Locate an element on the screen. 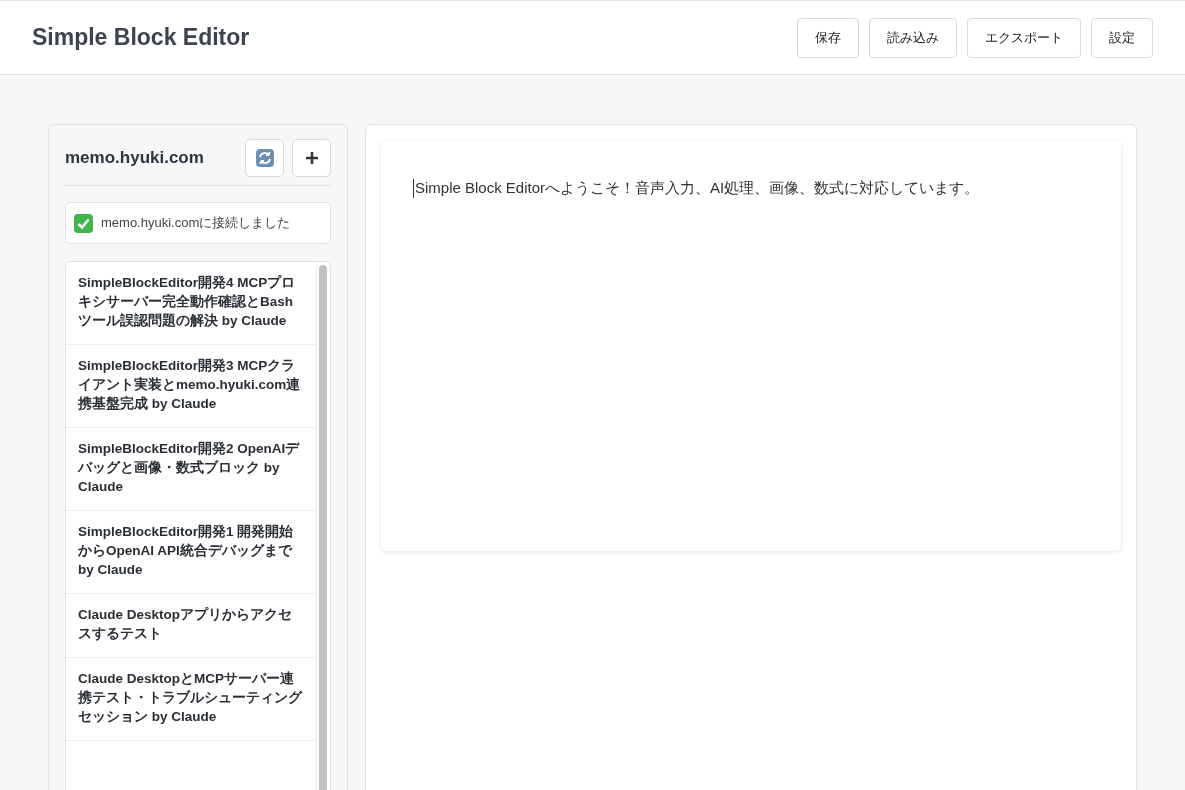 The image size is (1185, 790). memo-list-item: SimpleBlockEditor開発4 MCPプロキシサーバー完全動作確認とBashツール誤認問題の解決 by Claude is located at coordinates (191, 303).